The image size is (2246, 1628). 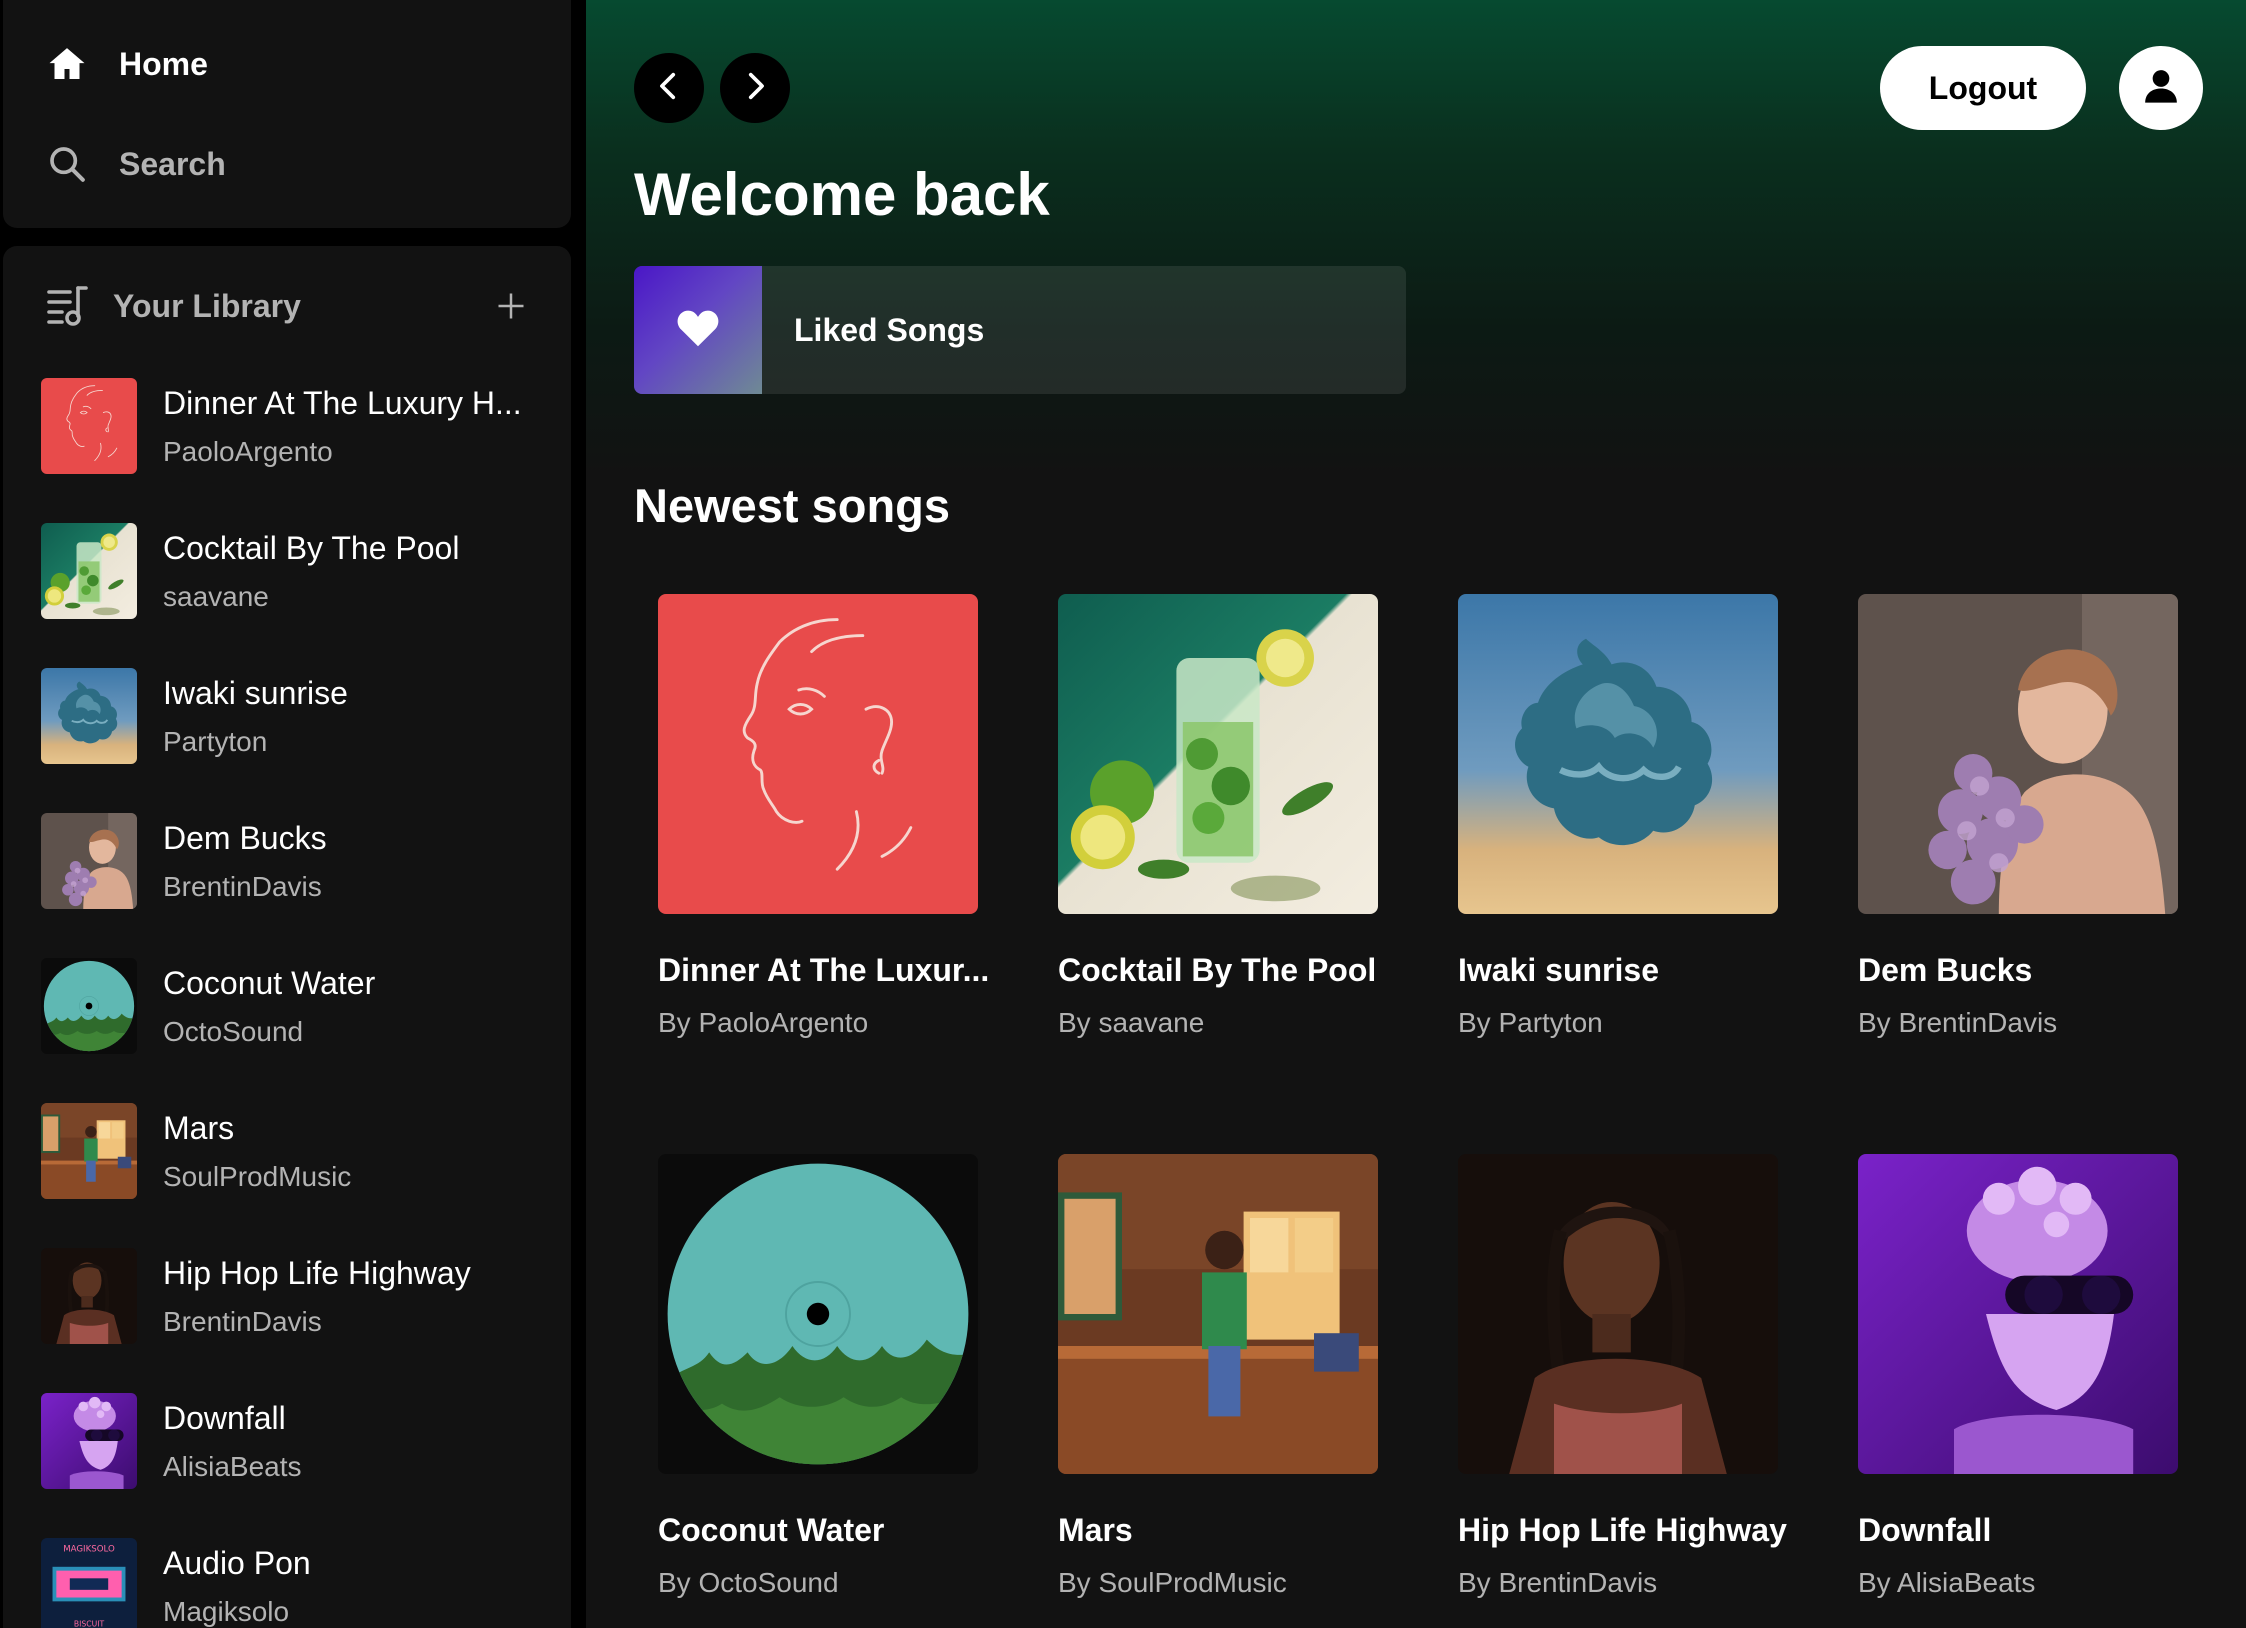 I want to click on nav-home: Home, so click(x=126, y=64).